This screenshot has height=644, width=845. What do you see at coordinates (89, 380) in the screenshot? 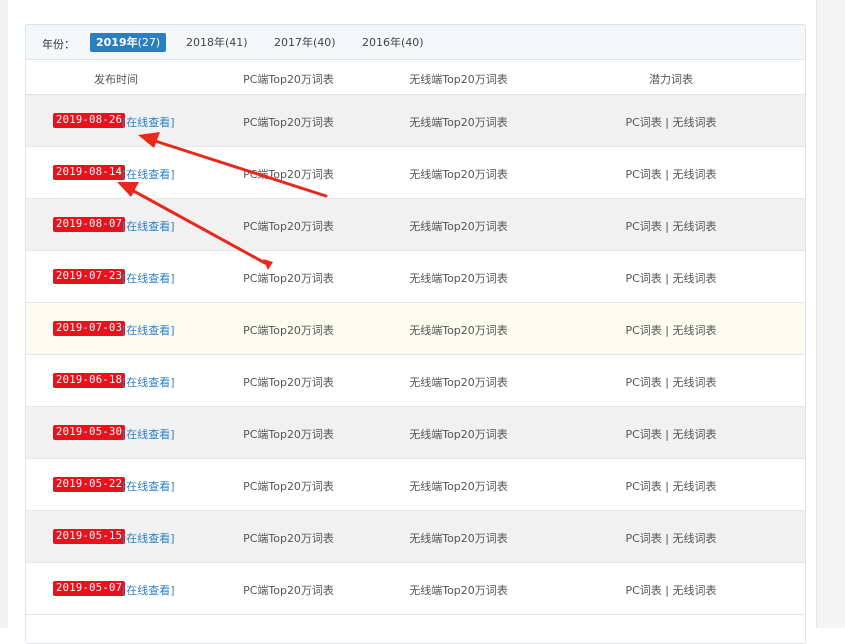
I see `date-badge: 2019-06-18` at bounding box center [89, 380].